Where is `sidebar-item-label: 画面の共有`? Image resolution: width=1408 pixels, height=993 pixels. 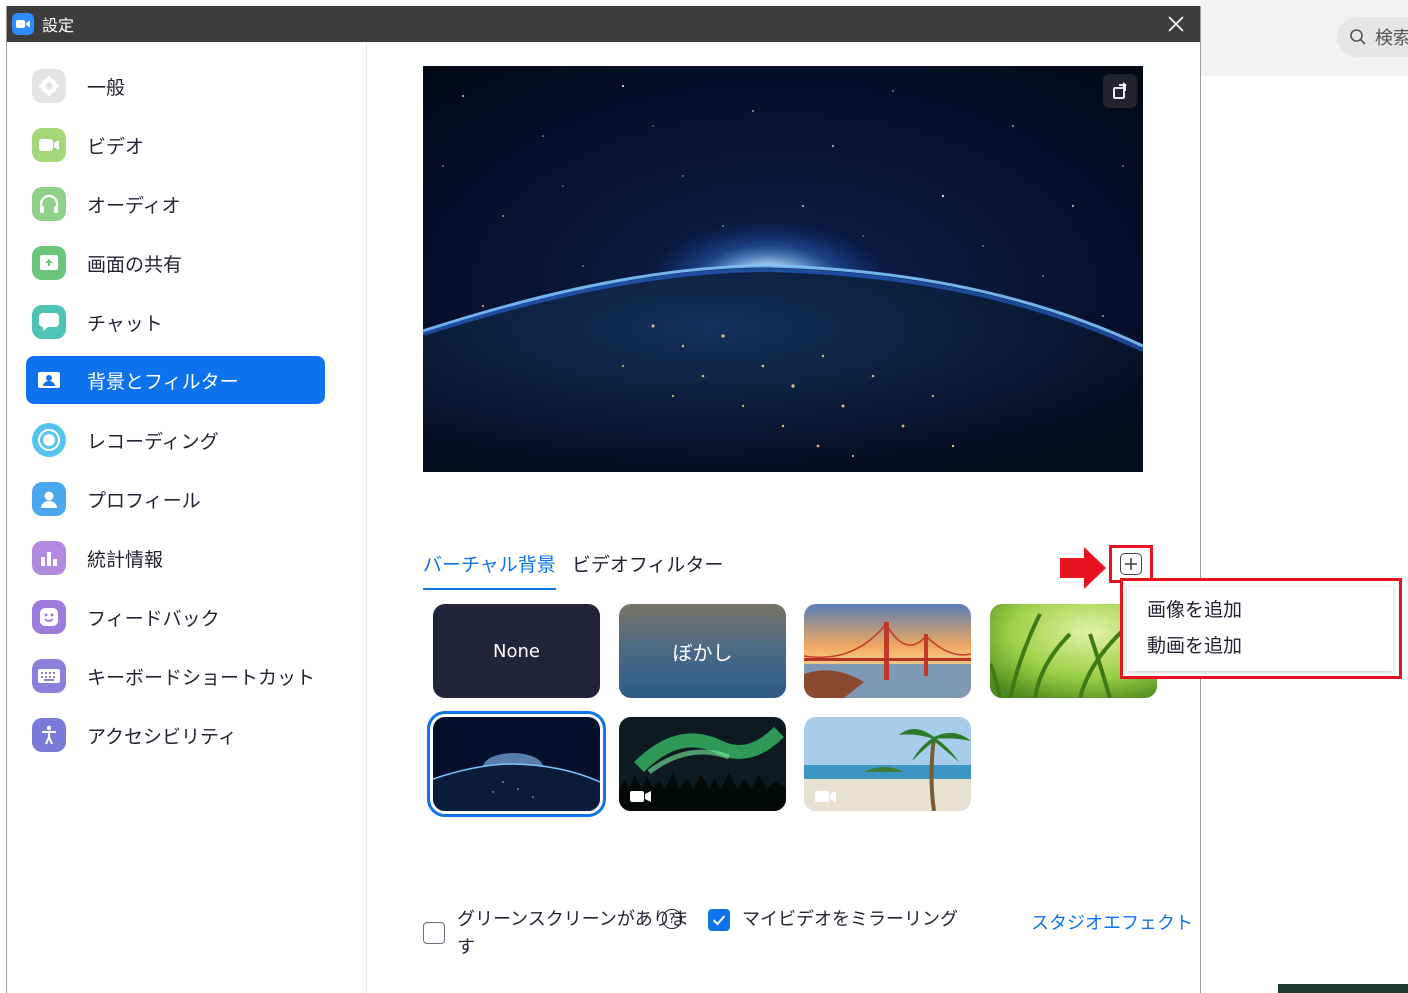 sidebar-item-label: 画面の共有 is located at coordinates (135, 264).